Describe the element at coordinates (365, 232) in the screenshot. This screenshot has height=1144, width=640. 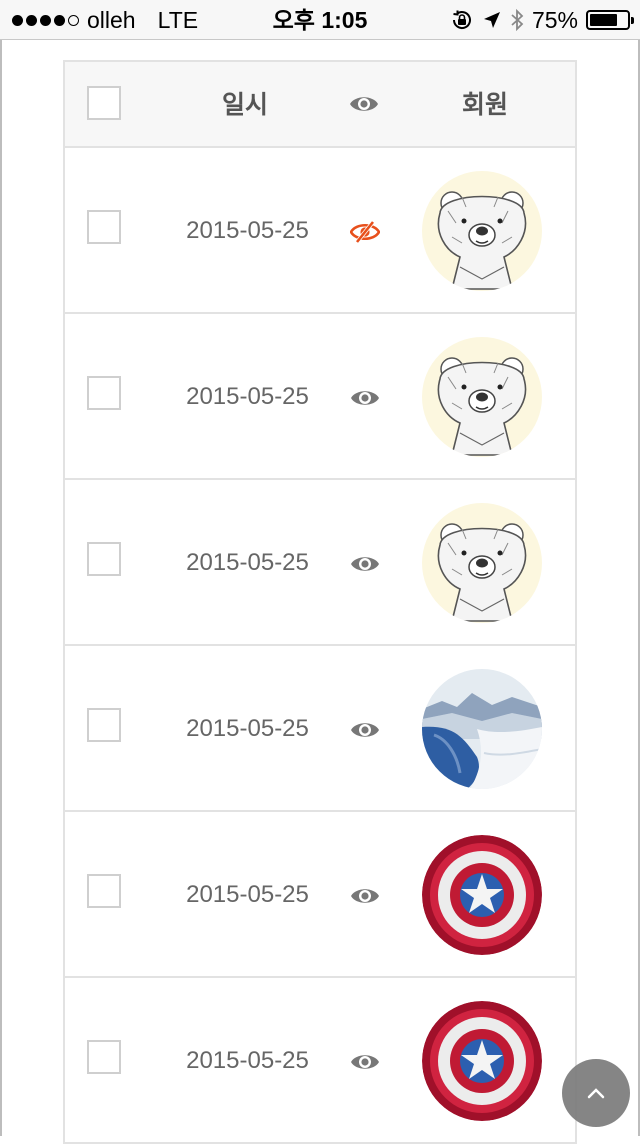
I see `eye-slash-icon` at that location.